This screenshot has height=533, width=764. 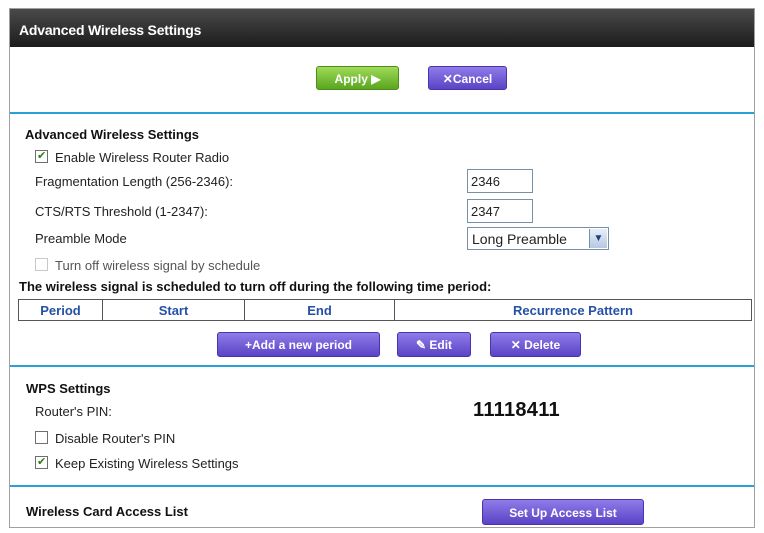 What do you see at coordinates (467, 78) in the screenshot?
I see `cancel-button: ✕Cancel` at bounding box center [467, 78].